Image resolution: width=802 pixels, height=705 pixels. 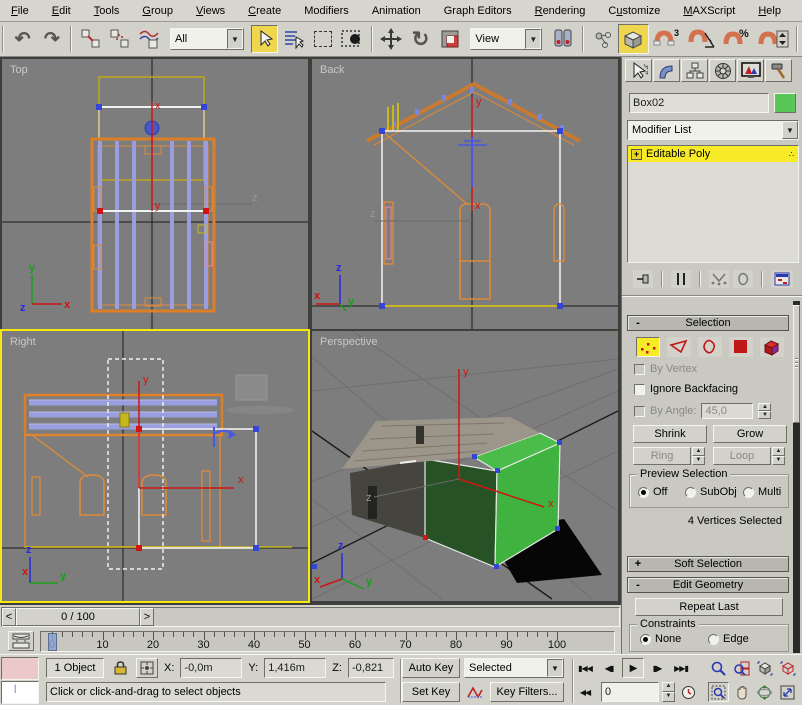 What do you see at coordinates (634, 11) in the screenshot?
I see `menu-item-customize: Customize` at bounding box center [634, 11].